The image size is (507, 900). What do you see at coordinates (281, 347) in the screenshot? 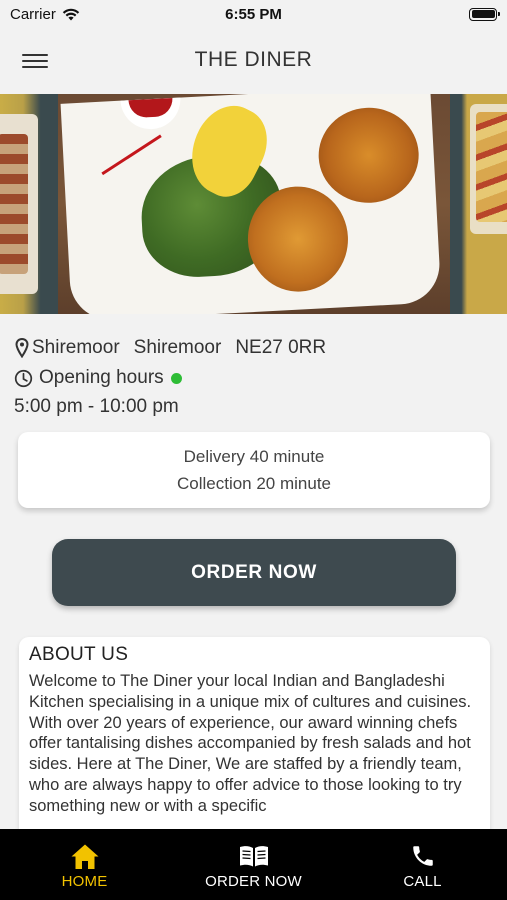
I see `address-postcode: NE27 0RR` at bounding box center [281, 347].